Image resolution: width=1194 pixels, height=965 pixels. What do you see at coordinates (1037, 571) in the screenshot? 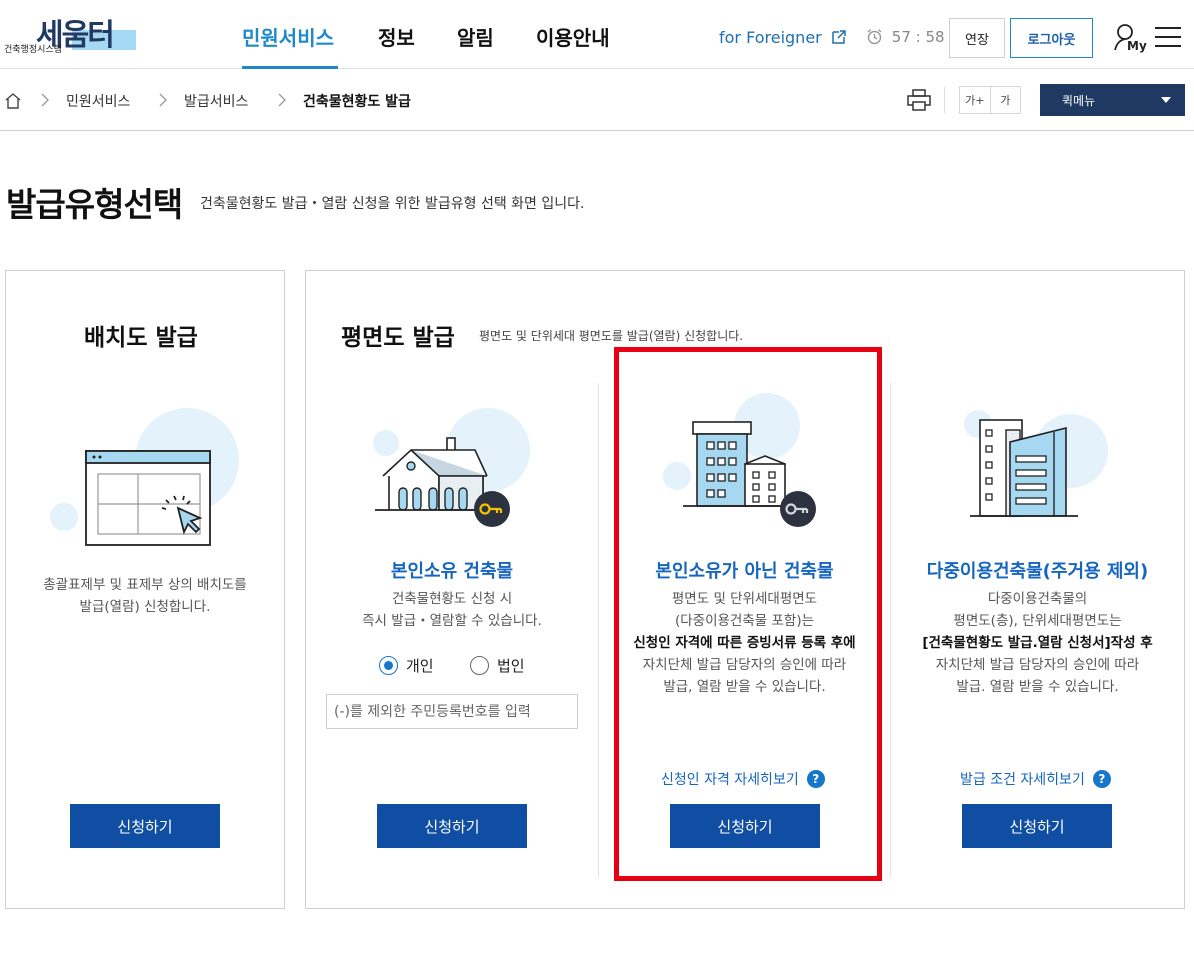
I see `card-title: 다중이용건축물(주거용 제외)` at bounding box center [1037, 571].